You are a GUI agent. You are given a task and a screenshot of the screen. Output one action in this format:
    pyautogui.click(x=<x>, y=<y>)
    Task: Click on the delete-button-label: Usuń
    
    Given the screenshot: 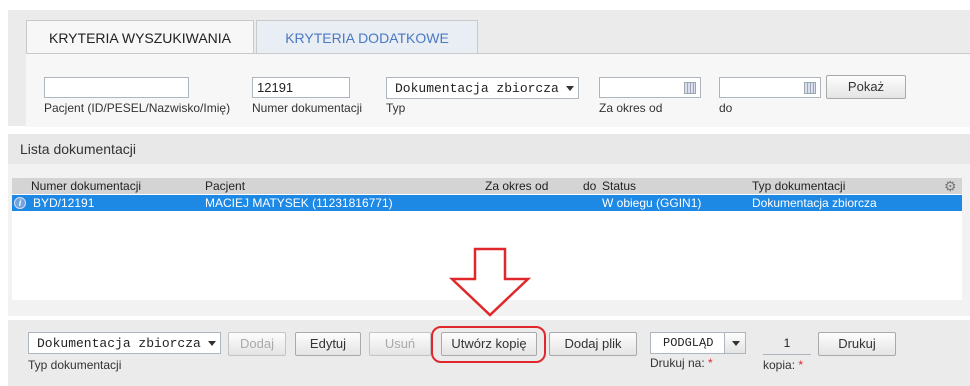 What is the action you would take?
    pyautogui.click(x=400, y=343)
    